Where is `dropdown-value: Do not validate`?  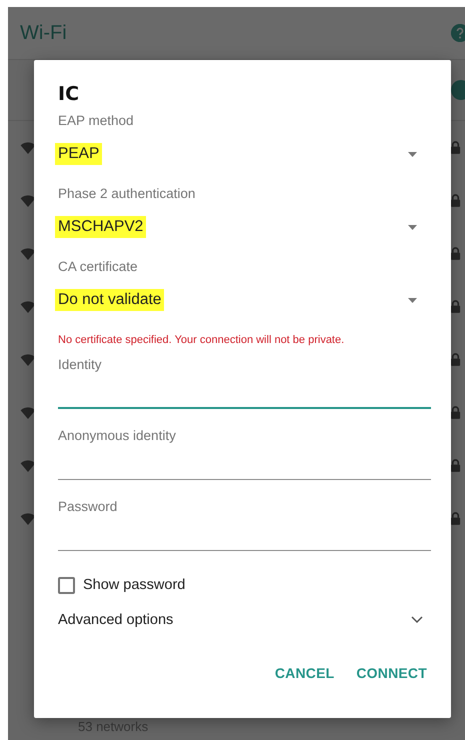 dropdown-value: Do not validate is located at coordinates (109, 300).